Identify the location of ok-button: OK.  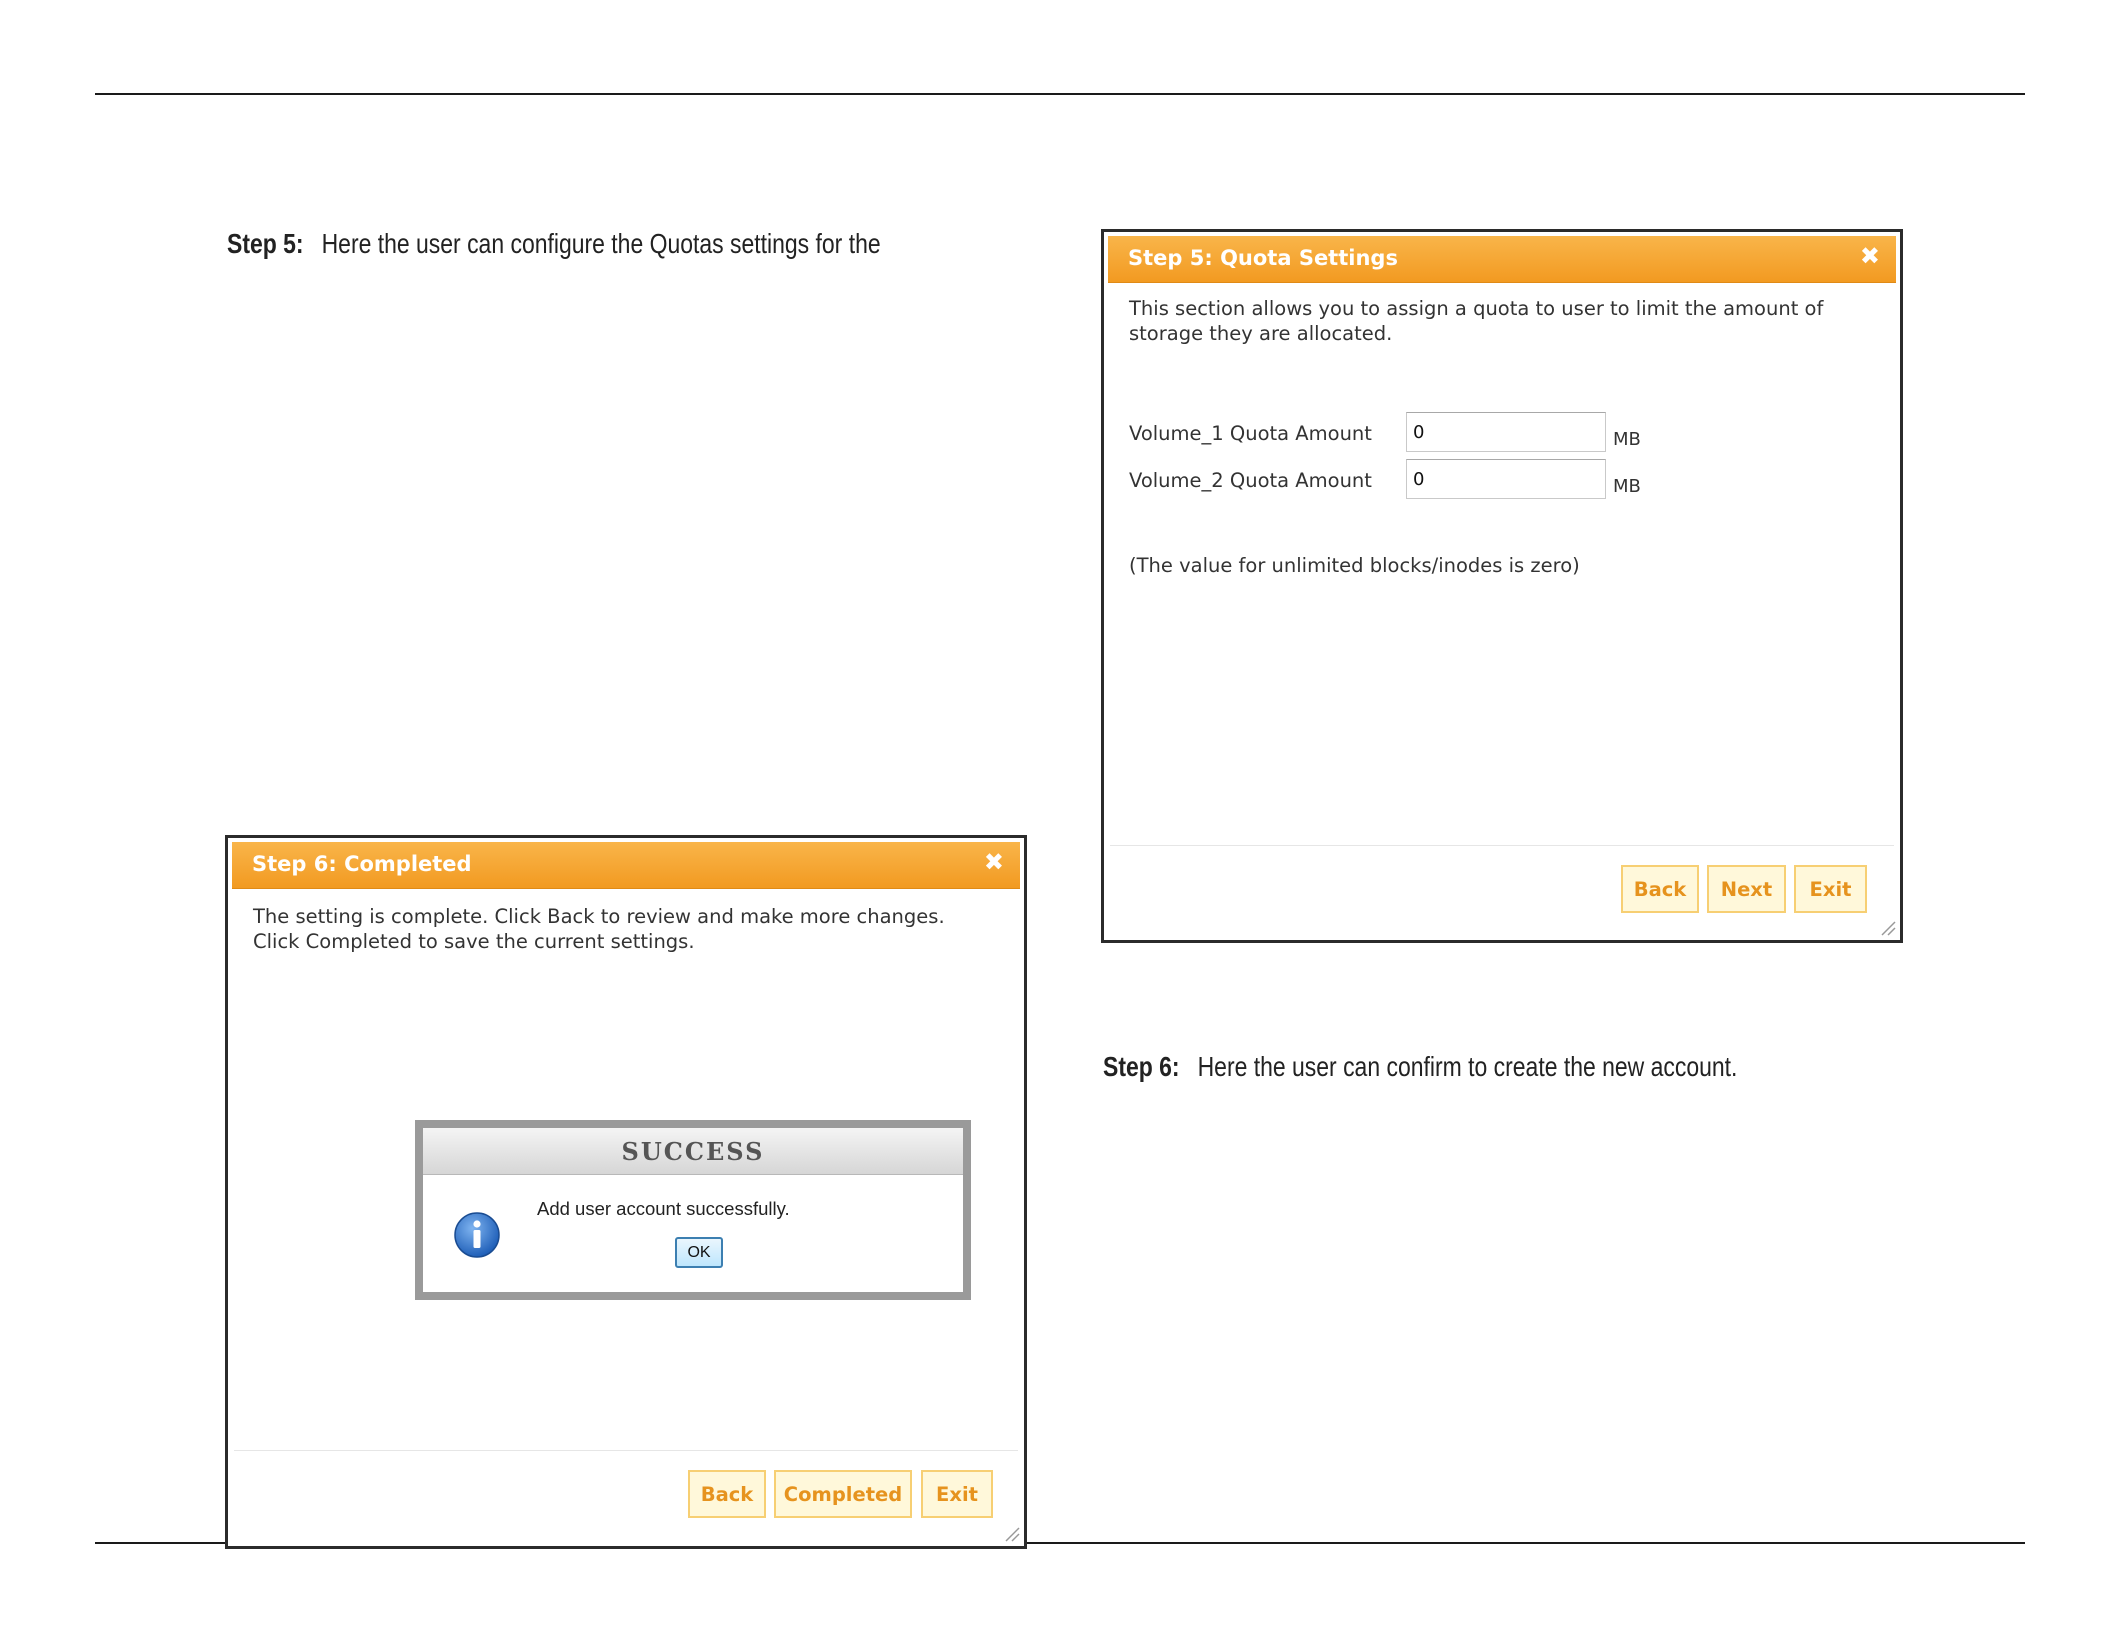
(699, 1252).